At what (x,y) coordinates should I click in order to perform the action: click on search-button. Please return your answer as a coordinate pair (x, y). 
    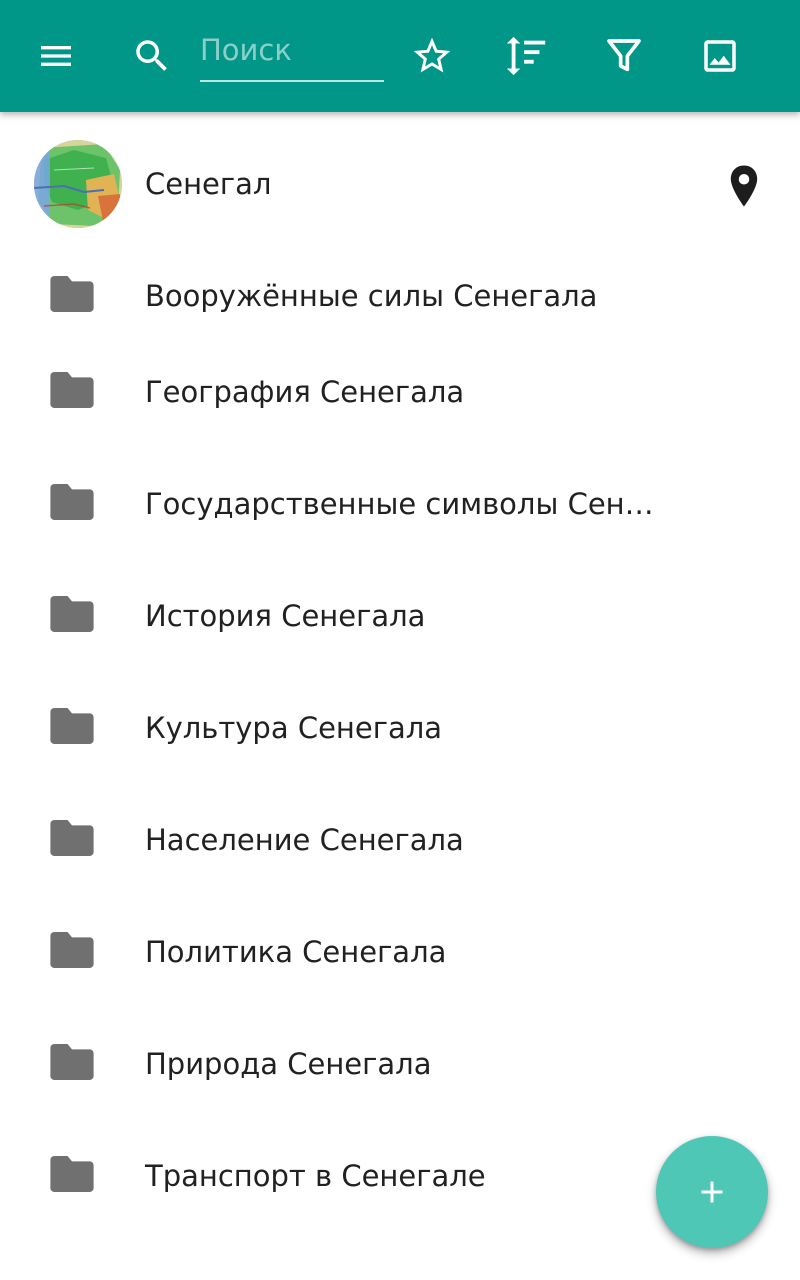
    Looking at the image, I should click on (152, 56).